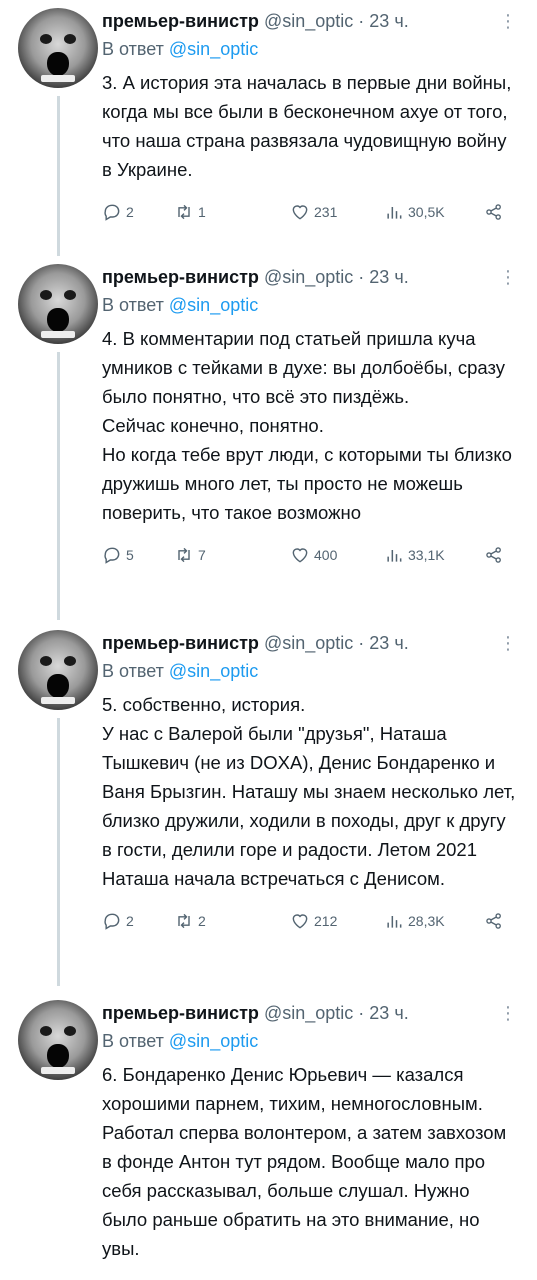 This screenshot has width=537, height=1280. I want to click on views-count: 28,3K, so click(426, 921).